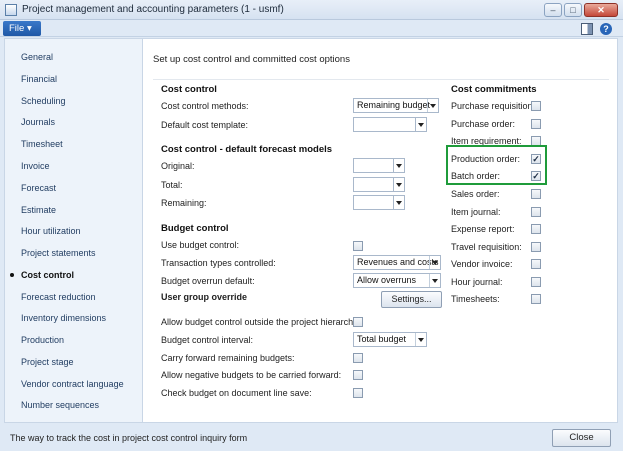 Image resolution: width=623 pixels, height=451 pixels. Describe the element at coordinates (178, 166) in the screenshot. I see `original-label: Original:` at that location.